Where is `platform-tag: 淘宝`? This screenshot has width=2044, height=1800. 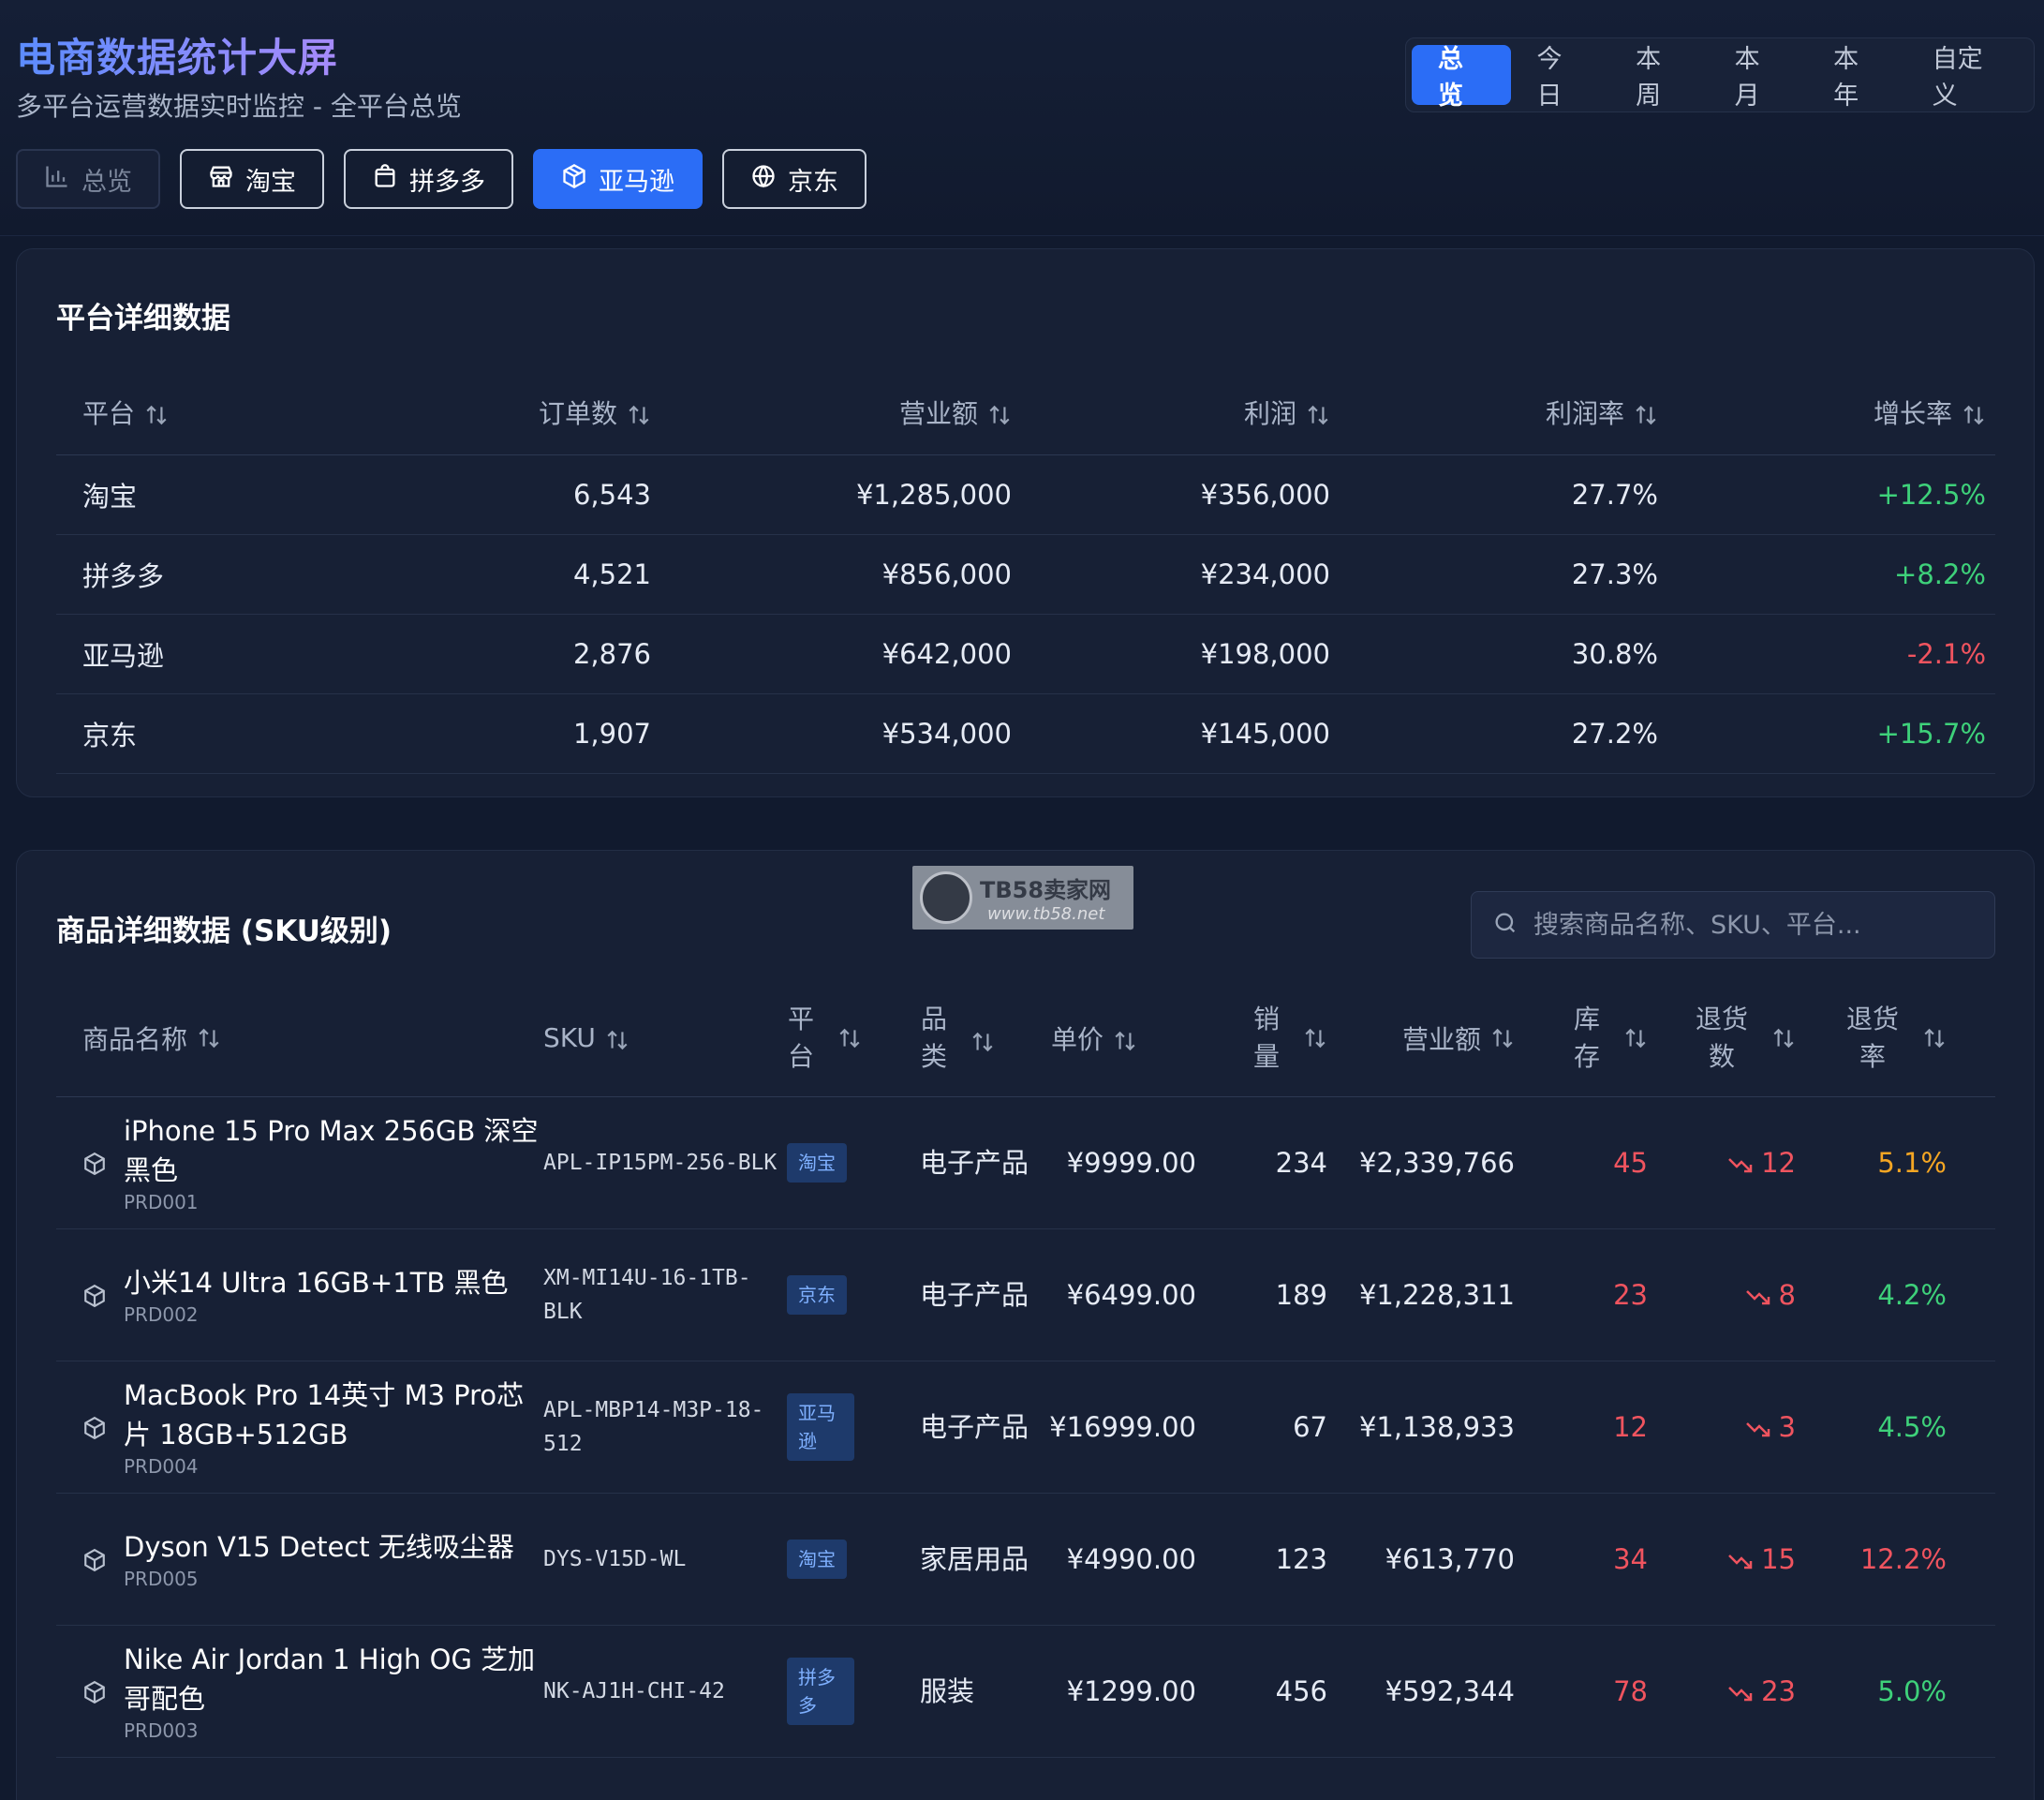
platform-tag: 淘宝 is located at coordinates (817, 1163).